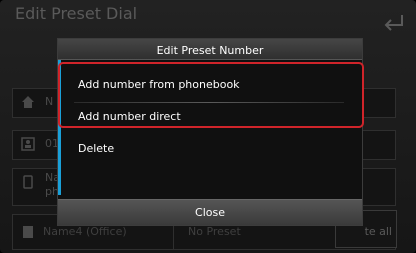 The image size is (416, 253). I want to click on page-title: Edit Preset Dial, so click(76, 13).